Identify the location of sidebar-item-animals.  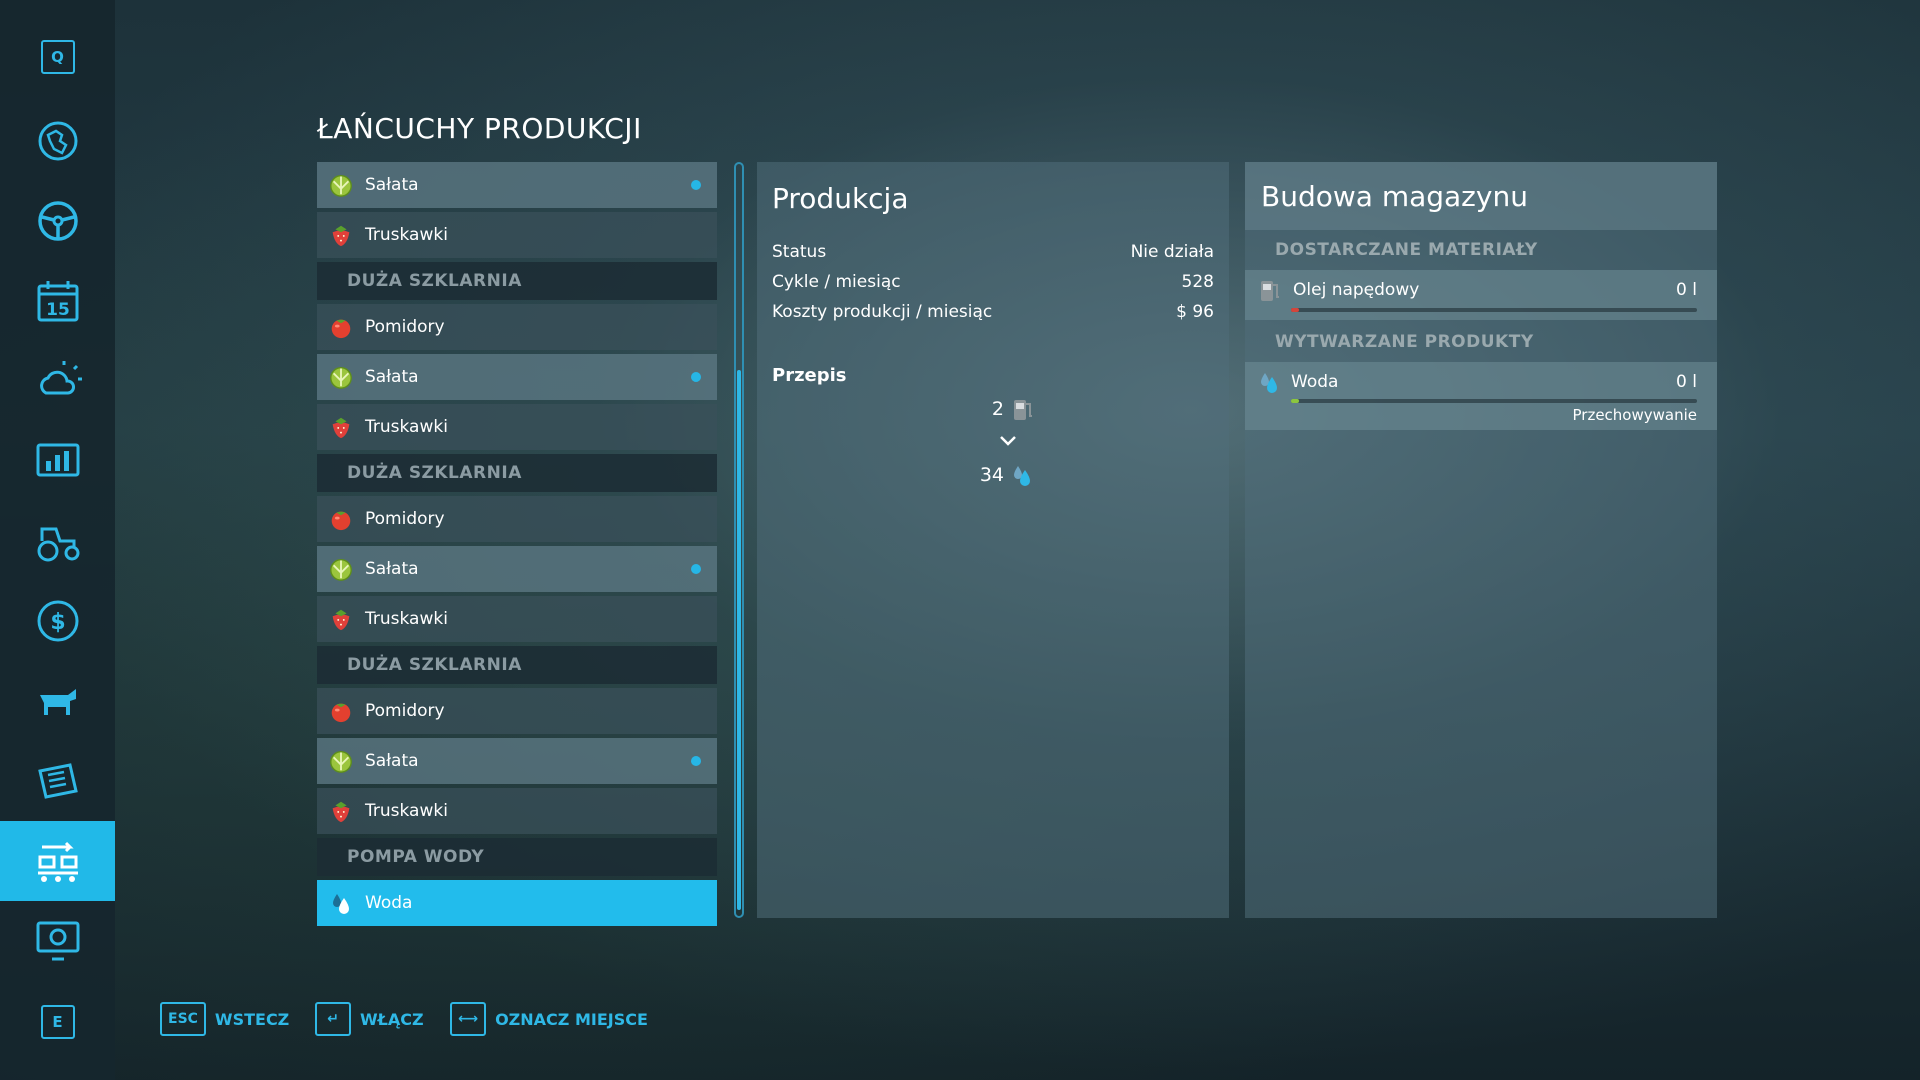
(57, 701).